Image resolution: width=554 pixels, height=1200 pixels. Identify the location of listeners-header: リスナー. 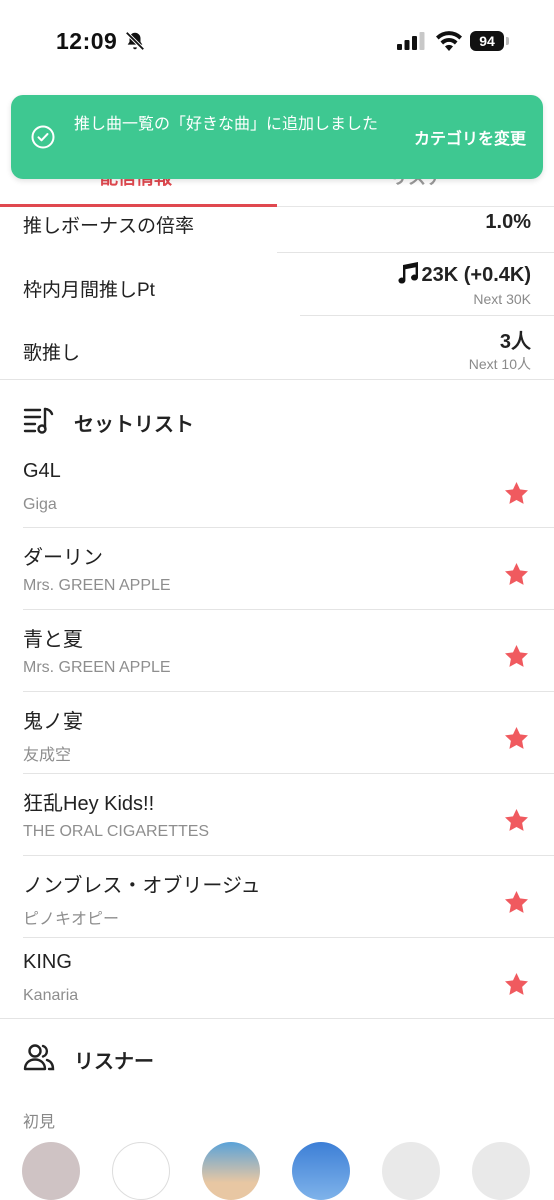
(277, 1057).